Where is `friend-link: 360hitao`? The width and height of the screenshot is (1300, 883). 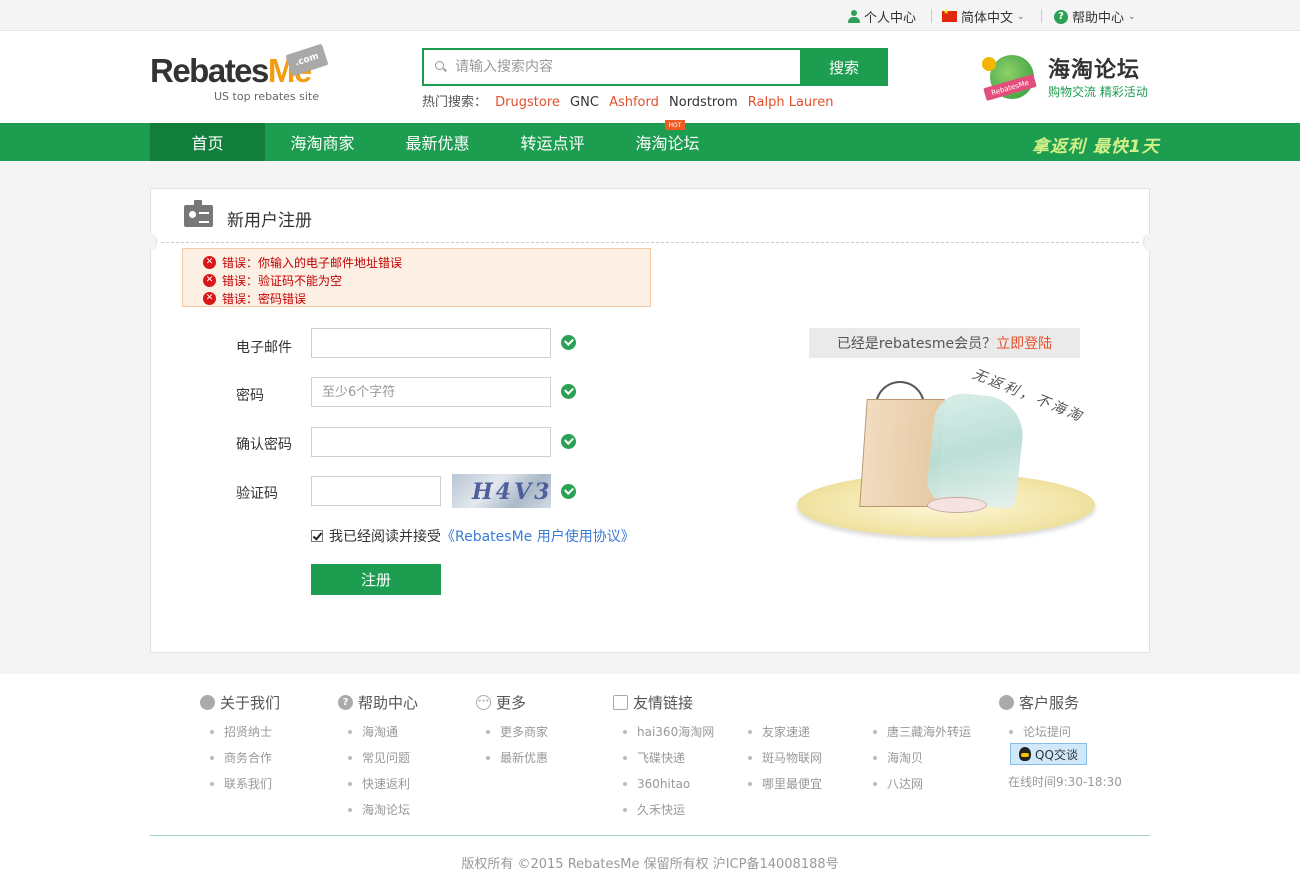
friend-link: 360hitao is located at coordinates (663, 784).